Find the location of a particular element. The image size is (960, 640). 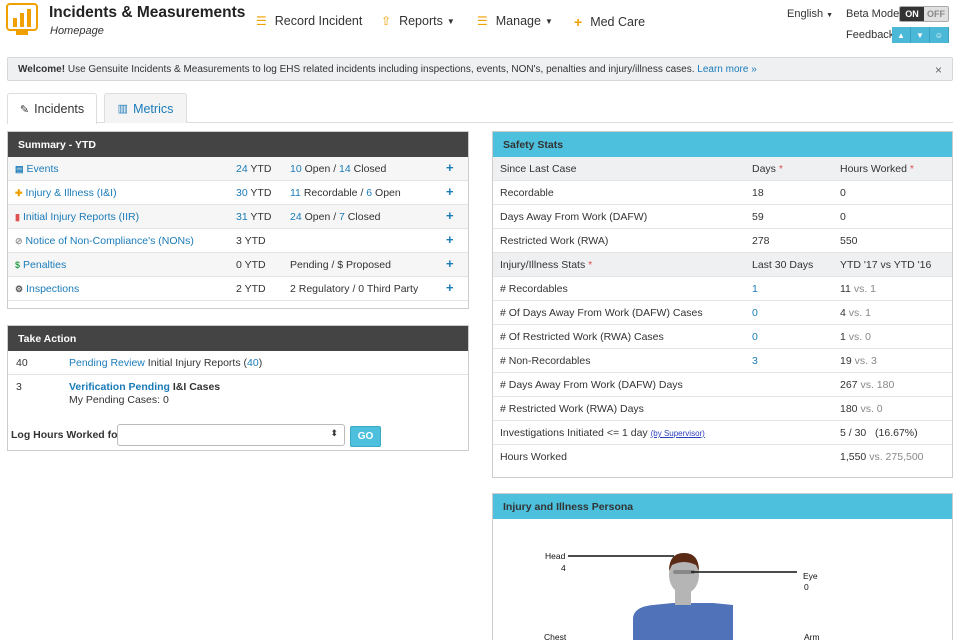

pending-review-link: Pending Review is located at coordinates (107, 363).